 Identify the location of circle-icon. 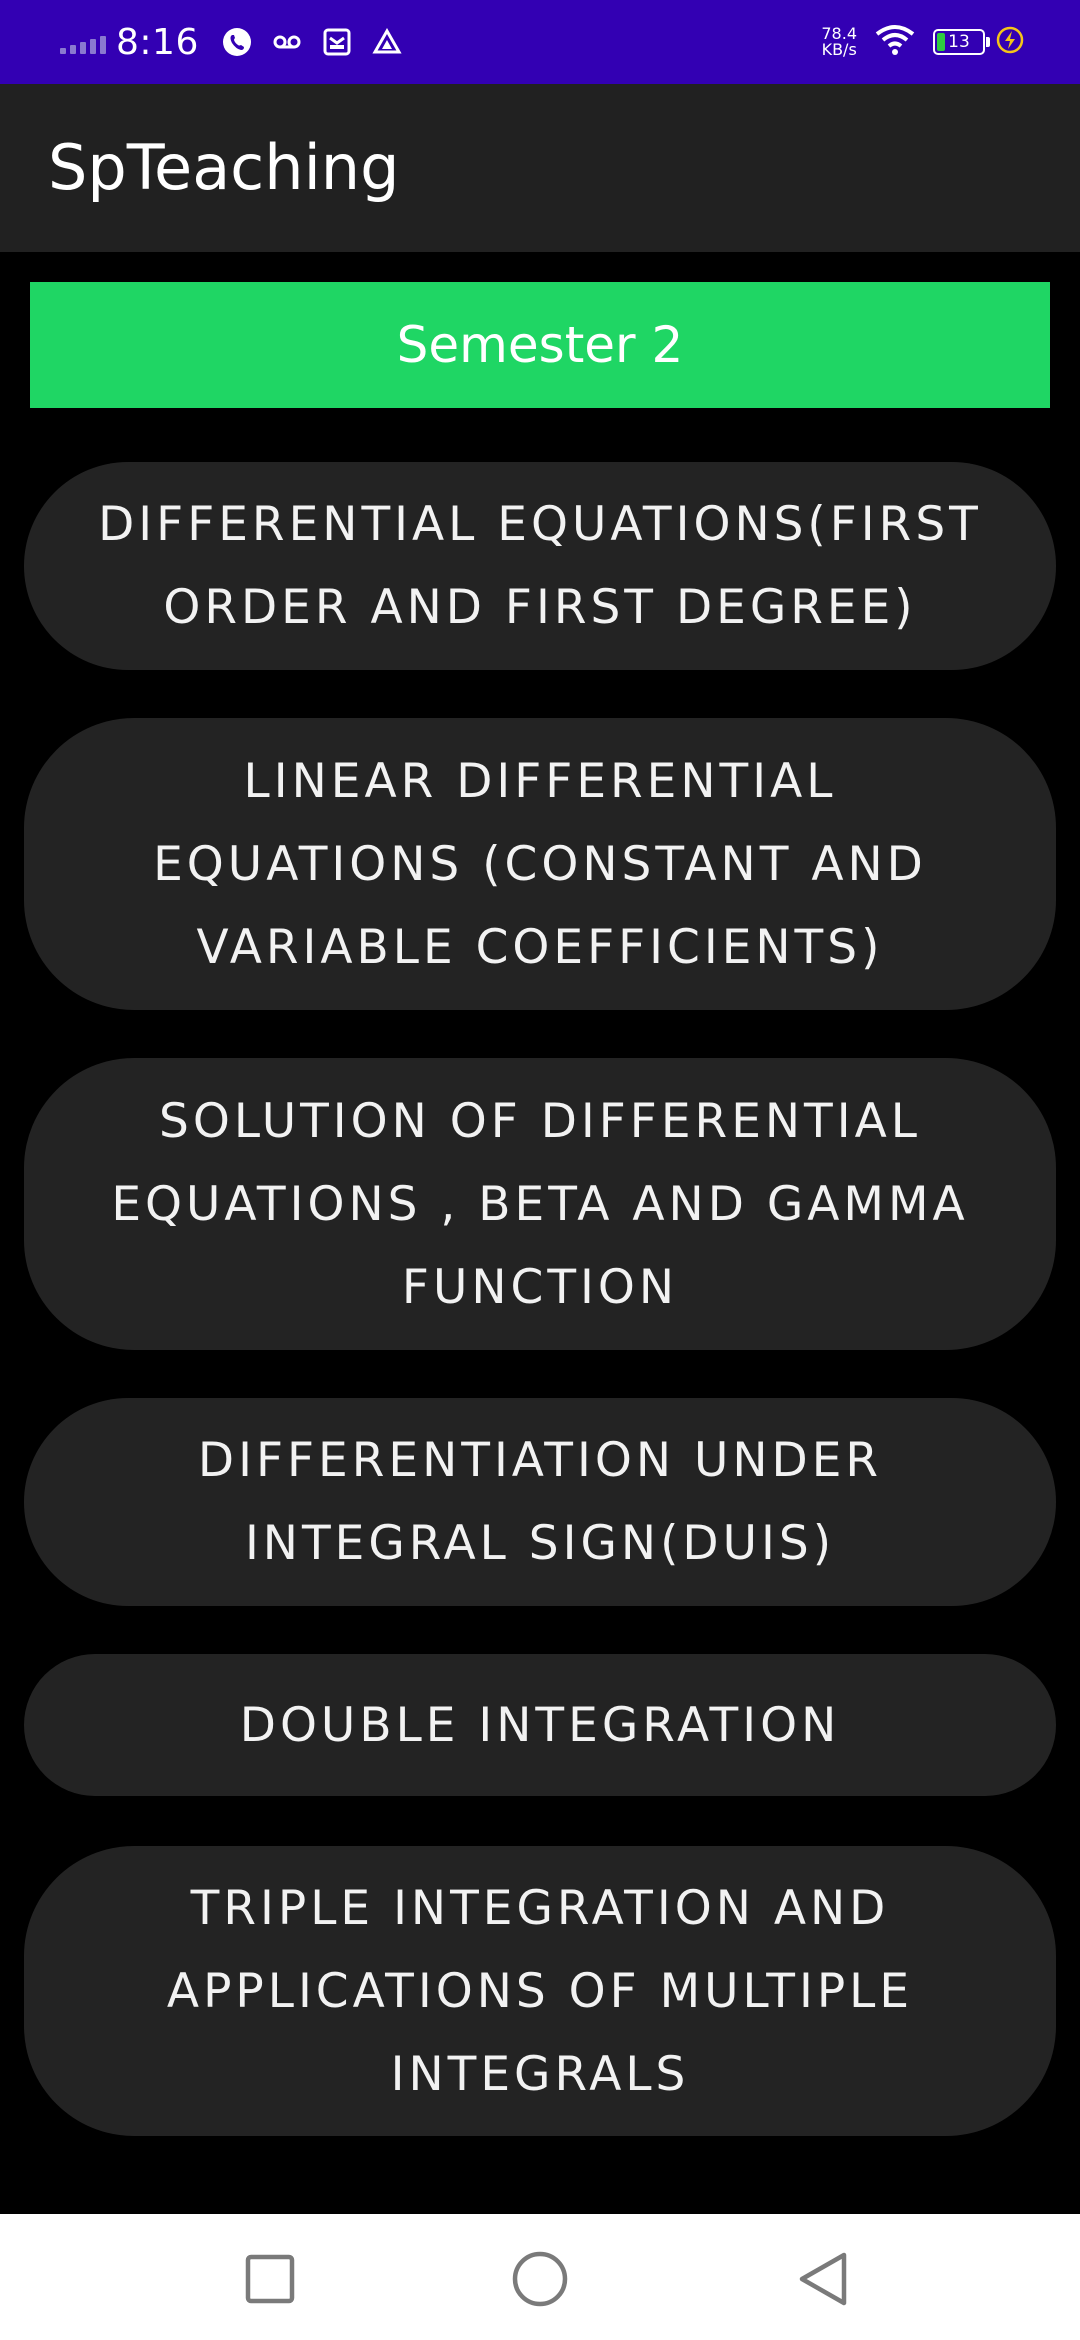
(540, 2279).